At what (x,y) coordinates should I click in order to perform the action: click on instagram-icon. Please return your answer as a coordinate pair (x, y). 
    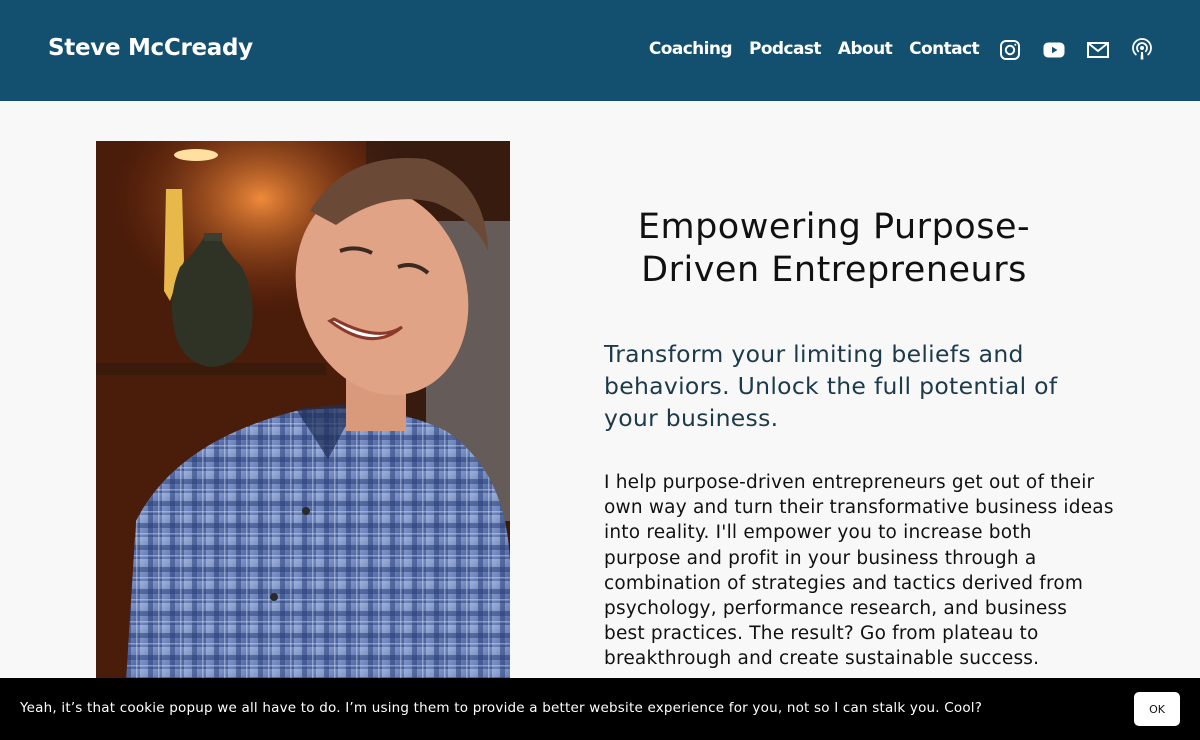
    Looking at the image, I should click on (1010, 50).